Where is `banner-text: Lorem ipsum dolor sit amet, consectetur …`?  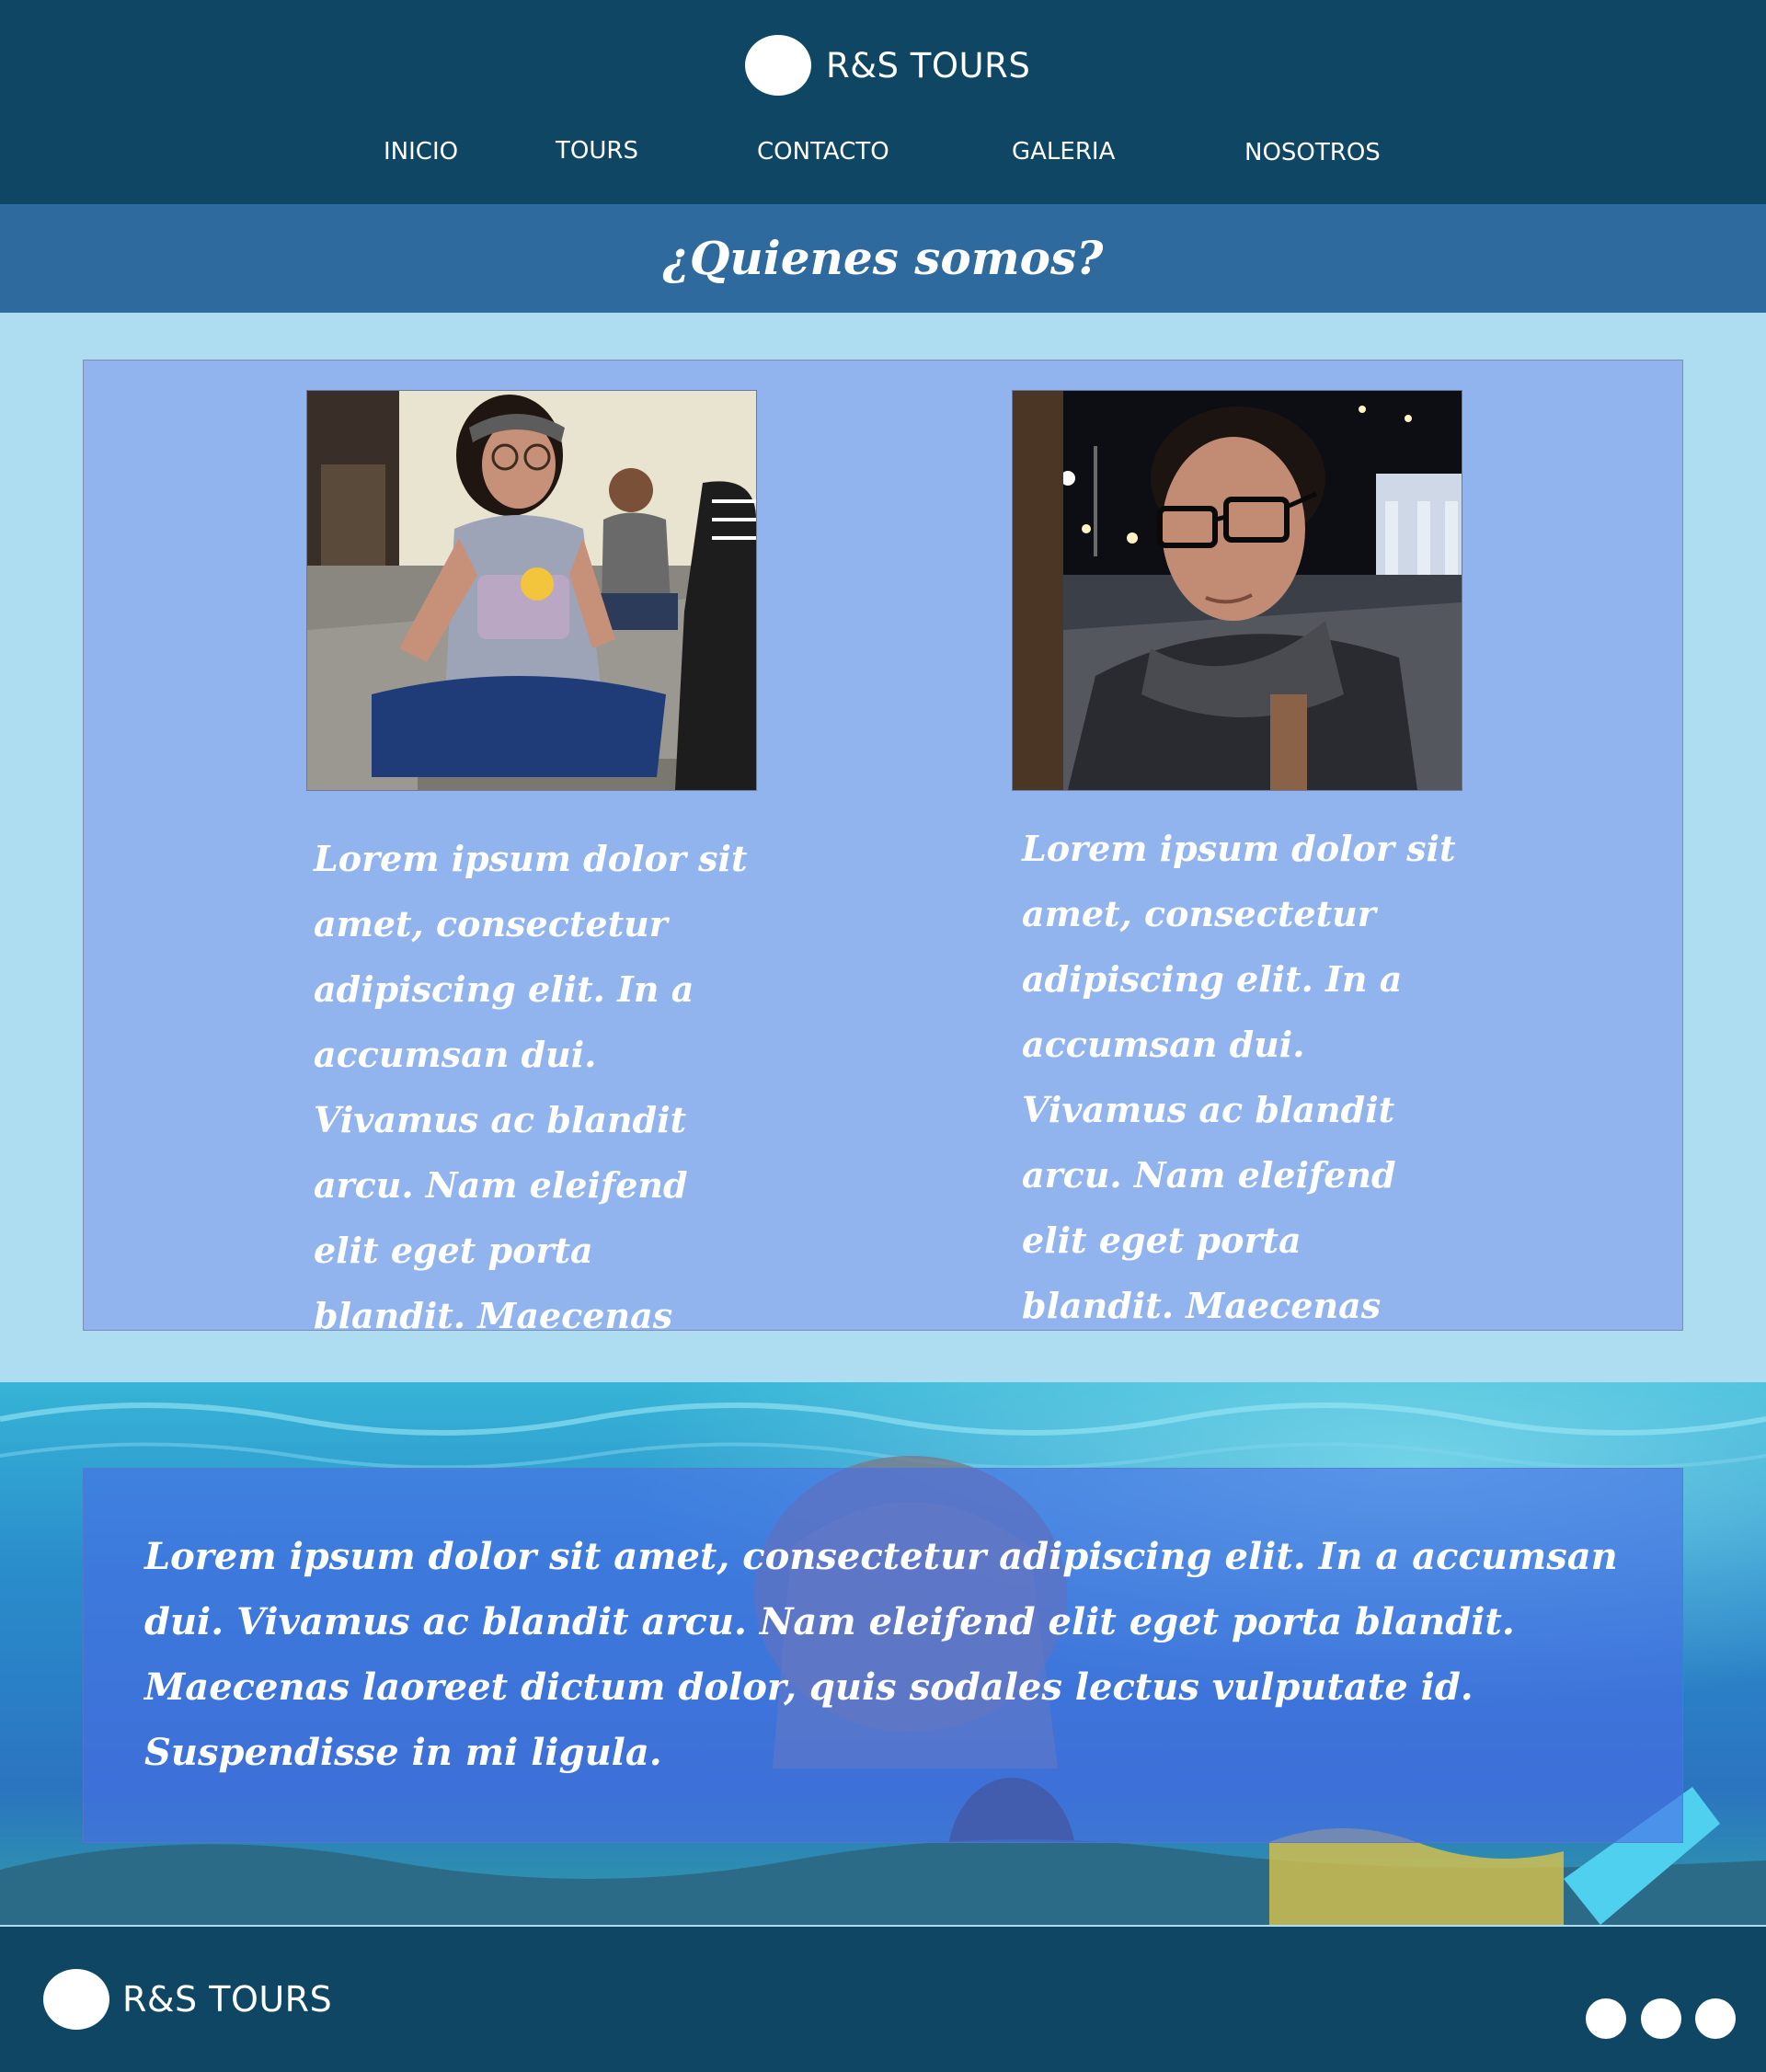
banner-text: Lorem ipsum dolor sit amet, consectetur … is located at coordinates (881, 1654).